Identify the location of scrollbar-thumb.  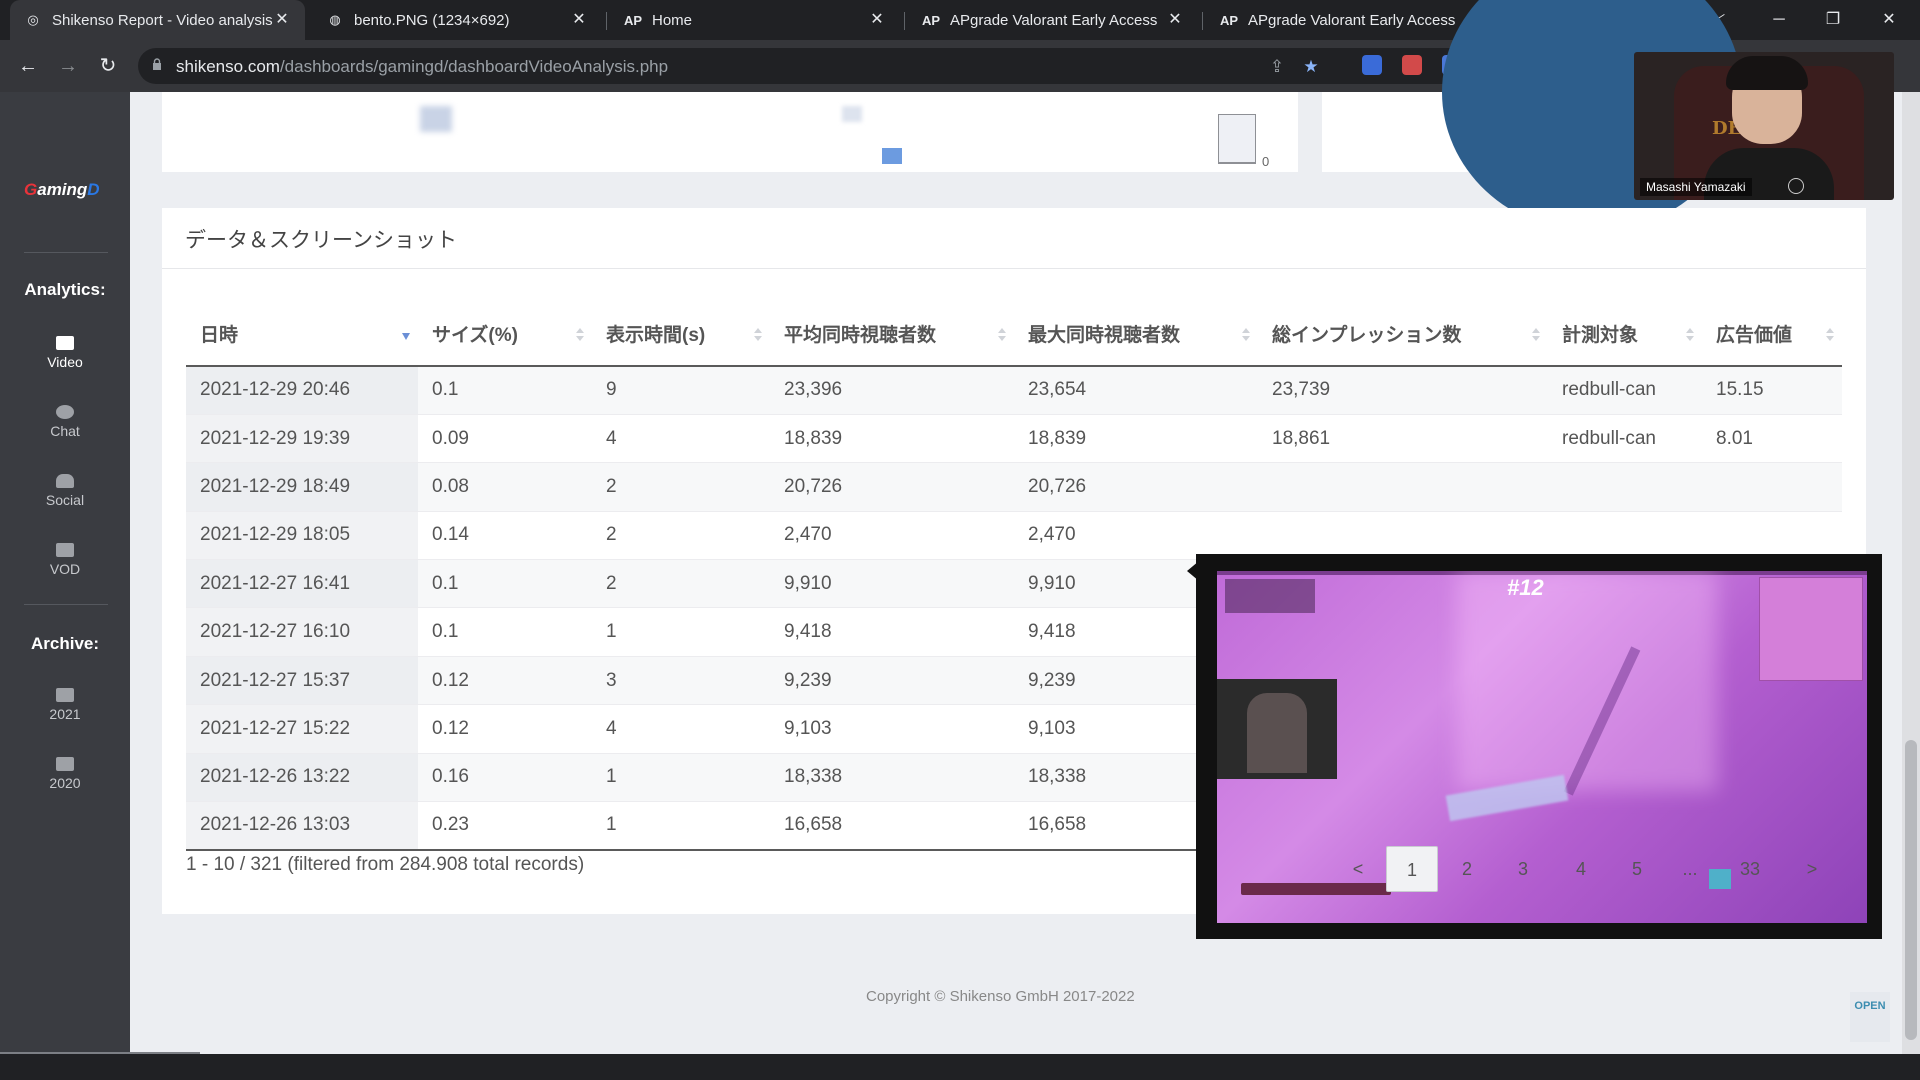
(1911, 890).